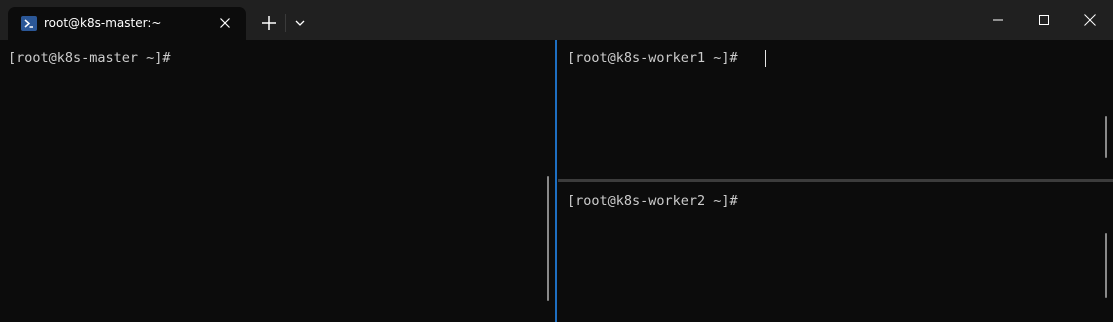 The width and height of the screenshot is (1113, 322). Describe the element at coordinates (1044, 20) in the screenshot. I see `maximize-icon` at that location.